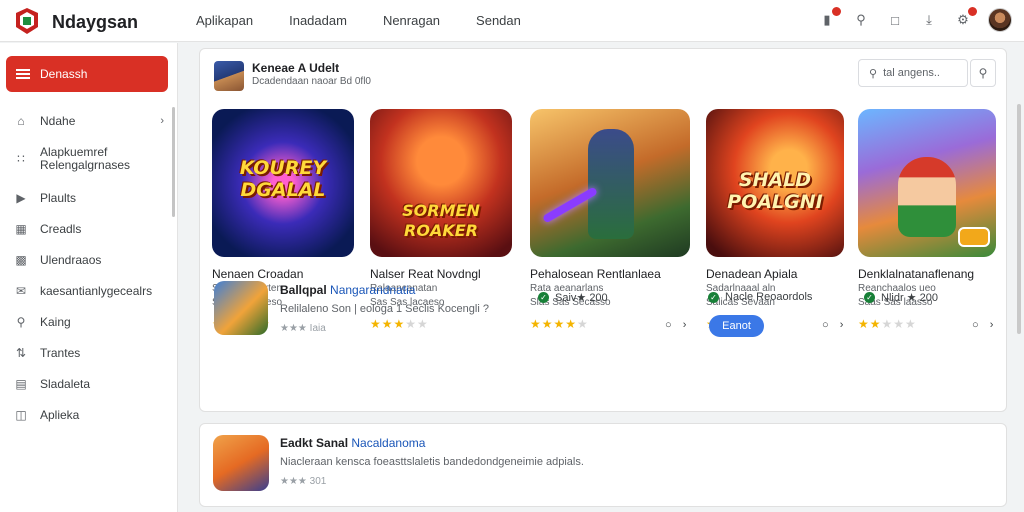 This screenshot has height=512, width=1024. Describe the element at coordinates (96, 290) in the screenshot. I see `sidebar-item-label: kaesantianlygecealrs` at that location.